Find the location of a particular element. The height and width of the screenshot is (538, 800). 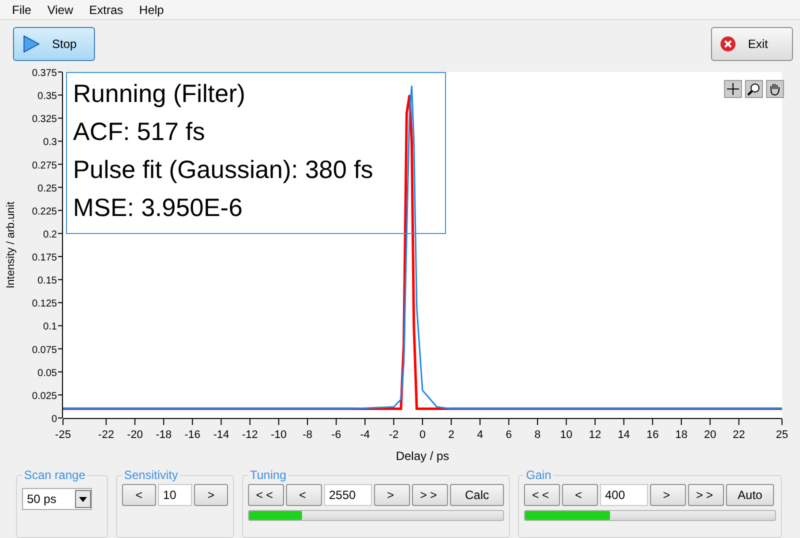

tick-label: 0.275 is located at coordinates (44, 166).